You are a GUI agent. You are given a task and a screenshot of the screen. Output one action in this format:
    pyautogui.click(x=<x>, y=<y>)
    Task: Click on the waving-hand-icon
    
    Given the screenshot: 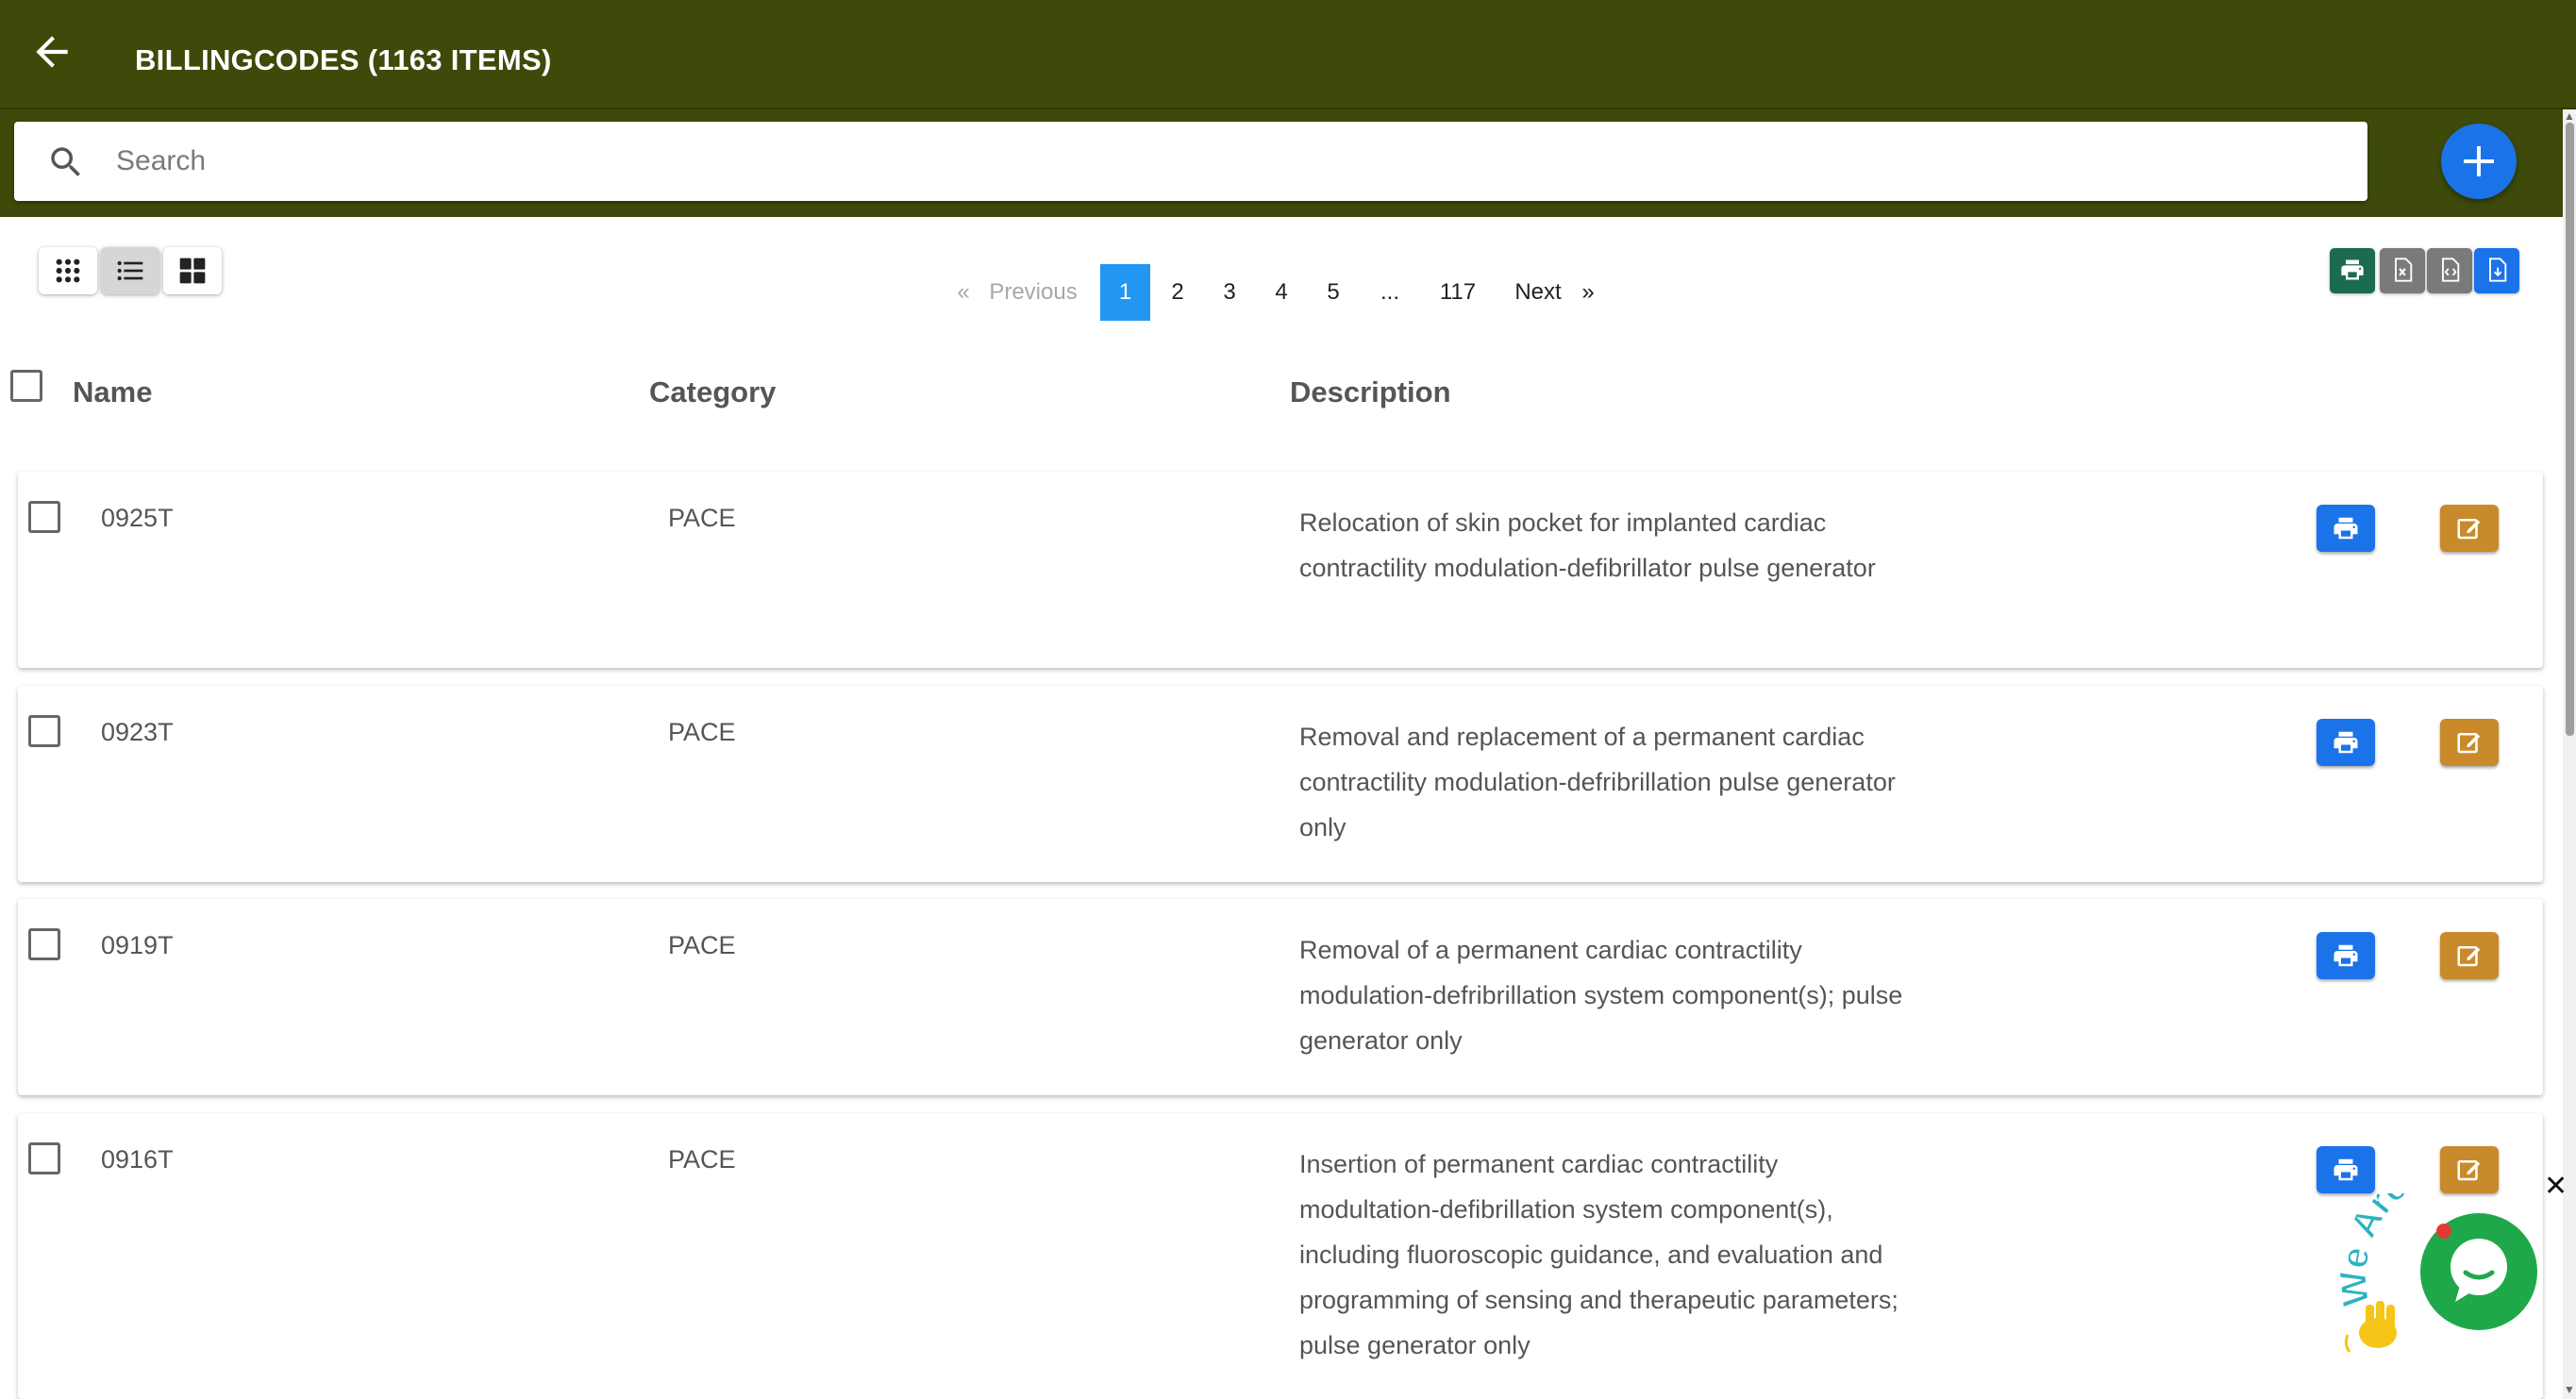 What is the action you would take?
    pyautogui.click(x=2370, y=1327)
    